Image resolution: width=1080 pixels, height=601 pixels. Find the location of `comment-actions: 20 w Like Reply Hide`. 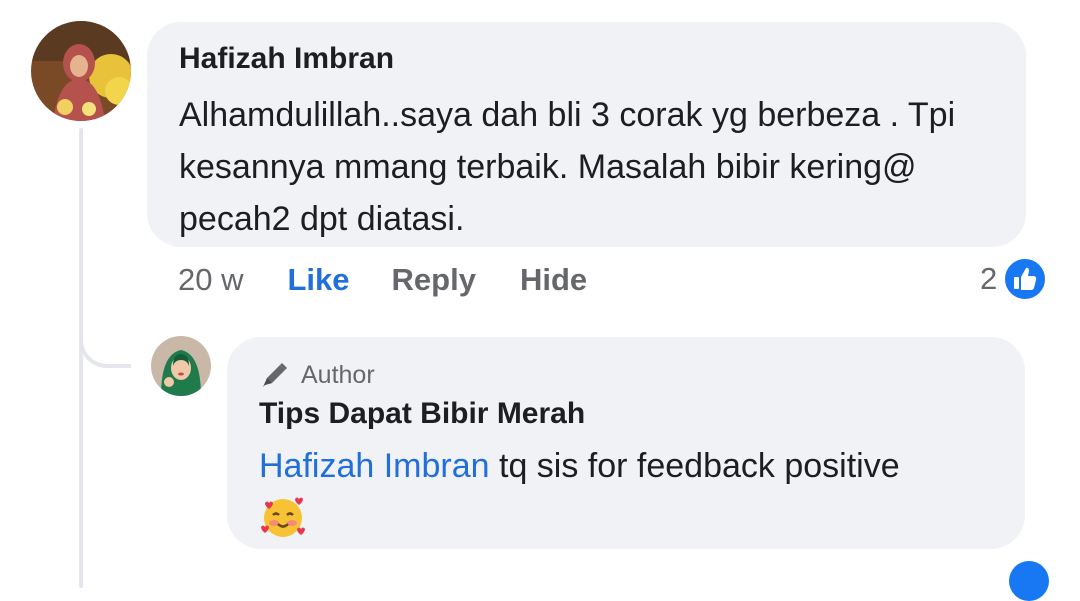

comment-actions: 20 w Like Reply Hide is located at coordinates (382, 280).